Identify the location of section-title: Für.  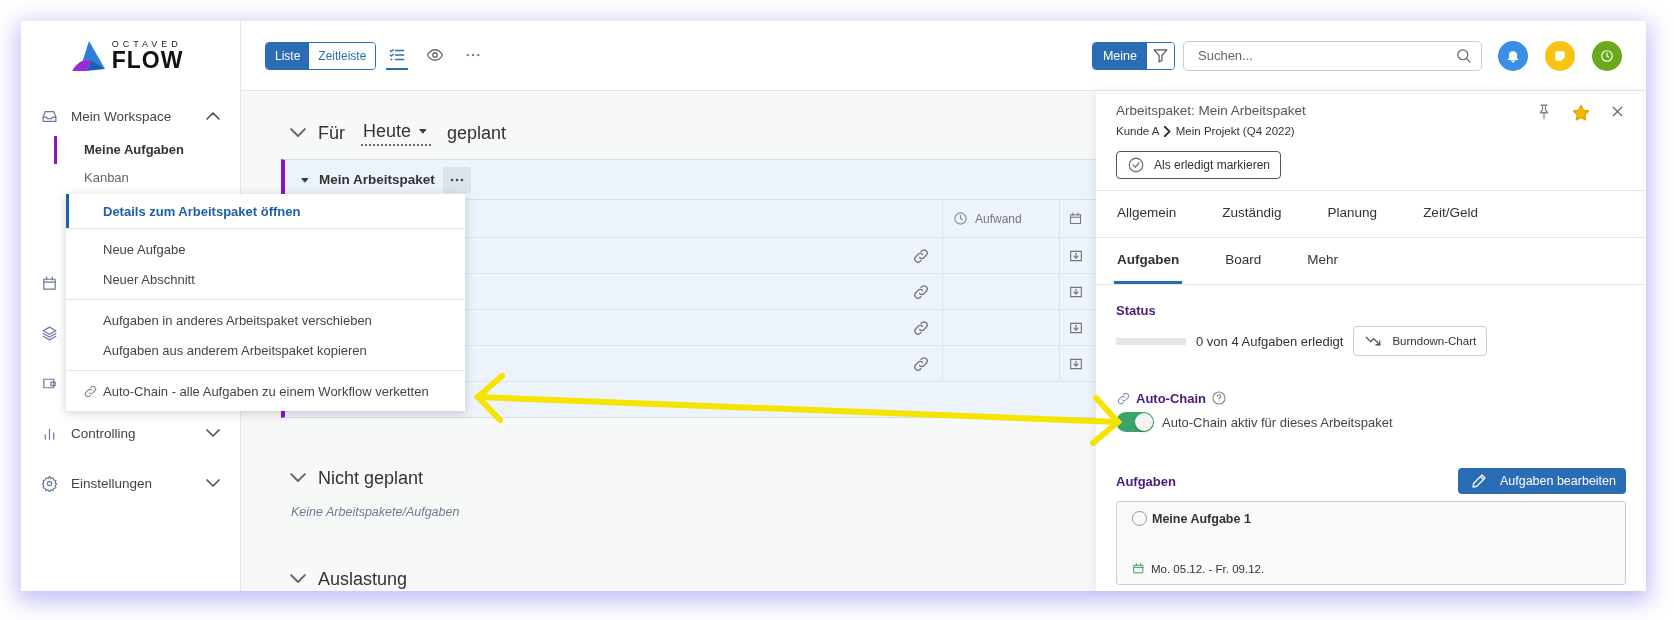
(331, 133).